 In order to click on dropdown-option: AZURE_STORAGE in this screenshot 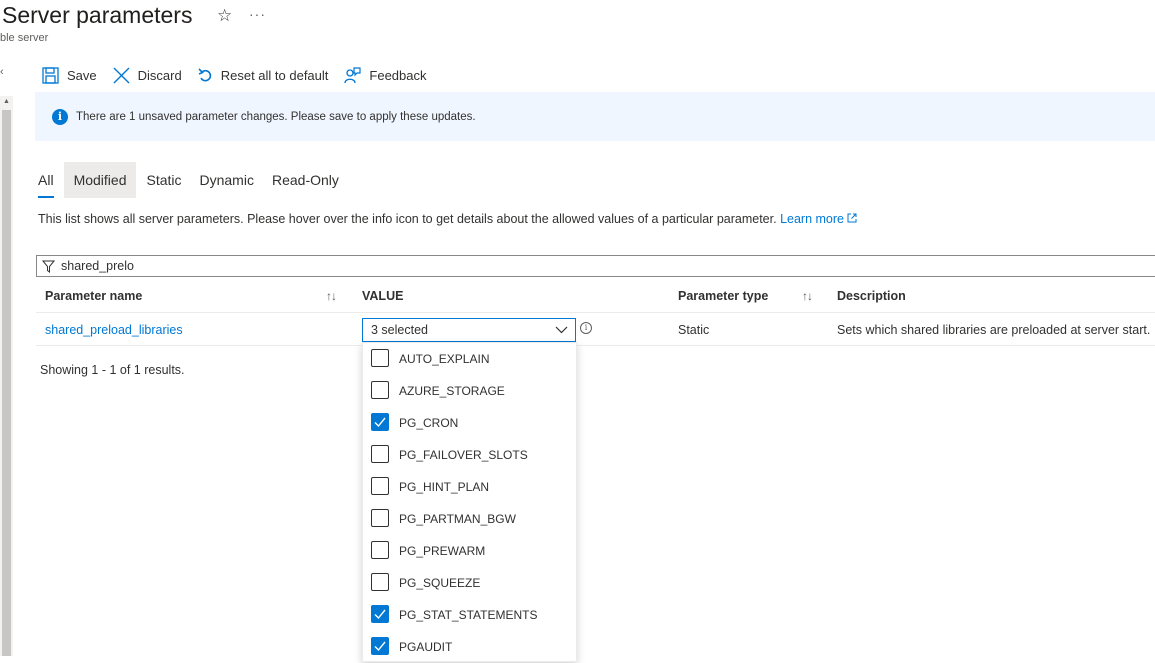, I will do `click(469, 391)`.